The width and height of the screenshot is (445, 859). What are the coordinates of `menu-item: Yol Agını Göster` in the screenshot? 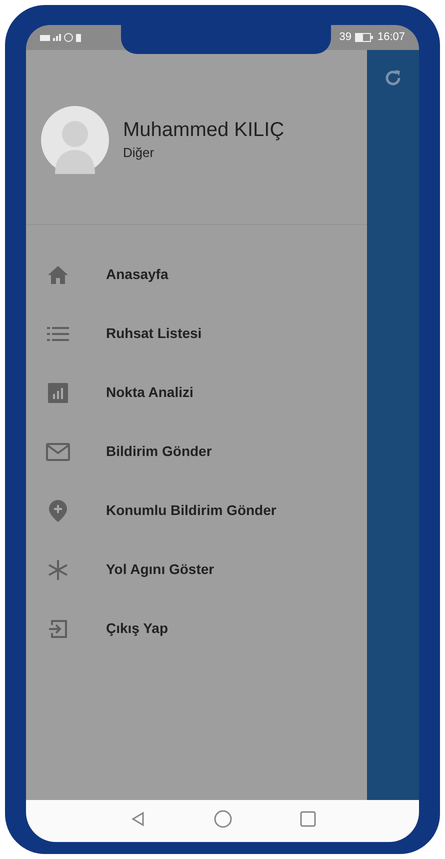 It's located at (196, 569).